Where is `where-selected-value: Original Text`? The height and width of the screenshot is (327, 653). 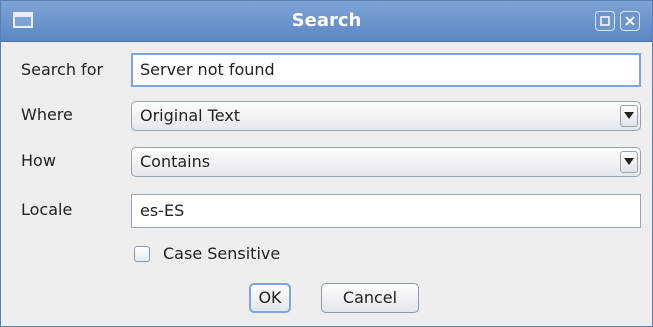 where-selected-value: Original Text is located at coordinates (190, 115).